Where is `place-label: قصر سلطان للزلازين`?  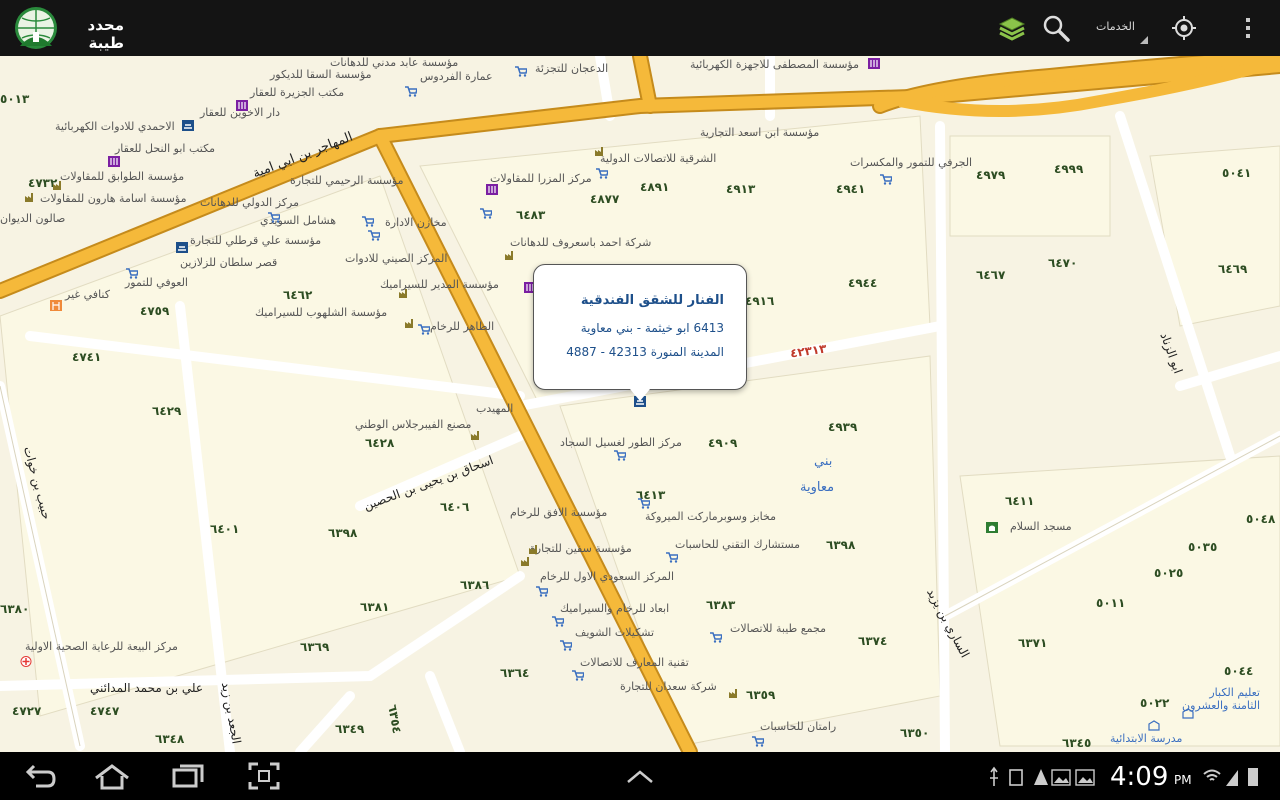
place-label: قصر سلطان للزلازين is located at coordinates (228, 262).